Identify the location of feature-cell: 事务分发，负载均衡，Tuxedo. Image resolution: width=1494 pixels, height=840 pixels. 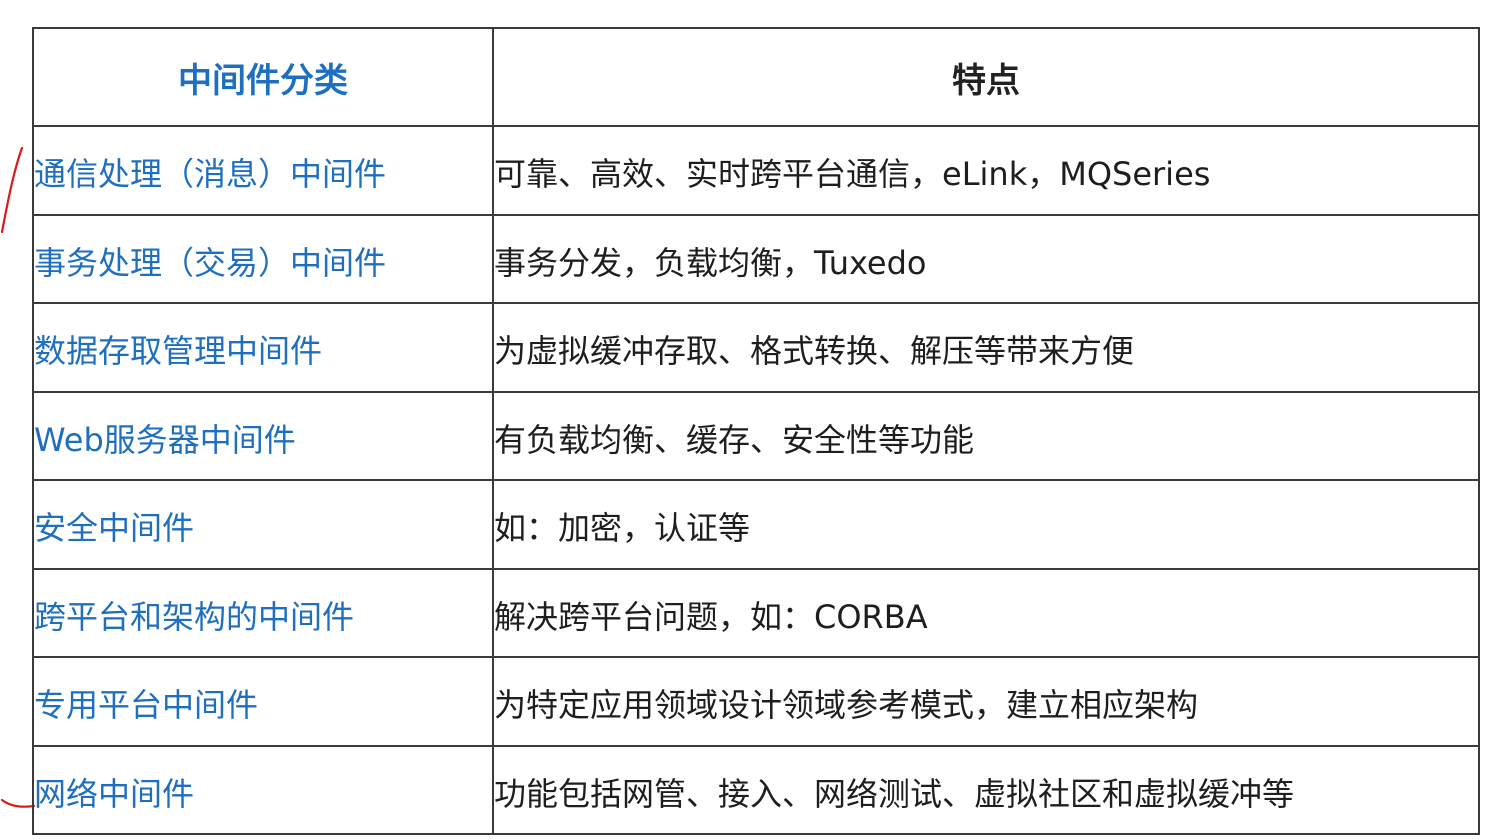
(986, 258).